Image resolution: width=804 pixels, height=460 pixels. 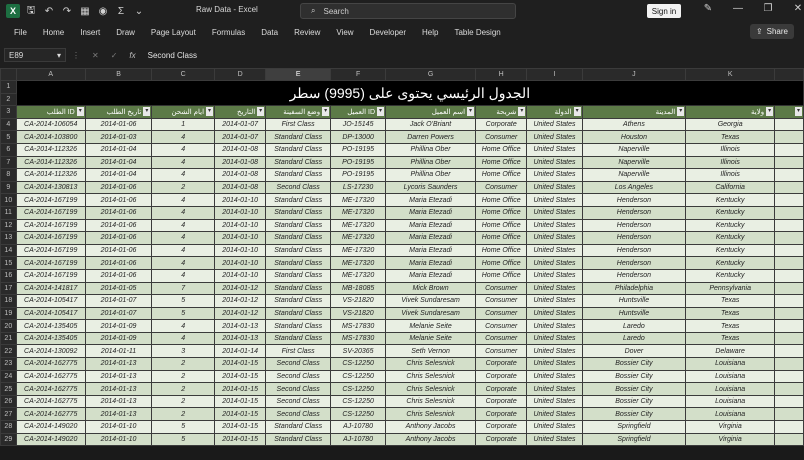 What do you see at coordinates (240, 376) in the screenshot?
I see `table-cell: 2014-01-15` at bounding box center [240, 376].